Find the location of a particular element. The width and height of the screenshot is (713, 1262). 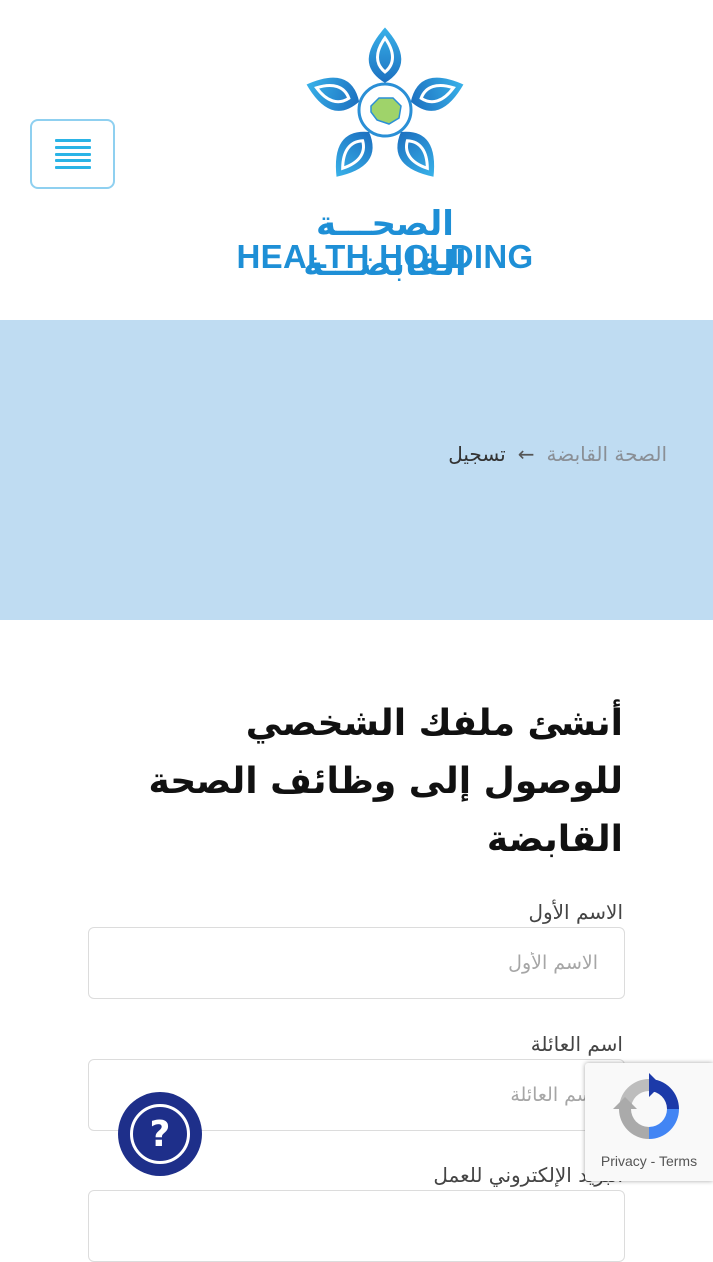

recaptcha-badge: Privacy - Terms is located at coordinates (649, 1122).